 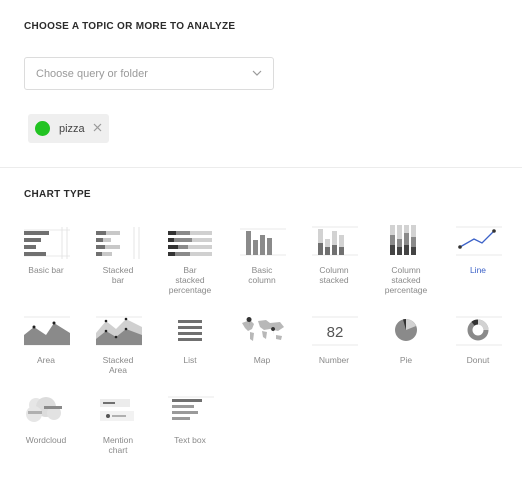 What do you see at coordinates (42, 128) in the screenshot?
I see `topic-color-dot` at bounding box center [42, 128].